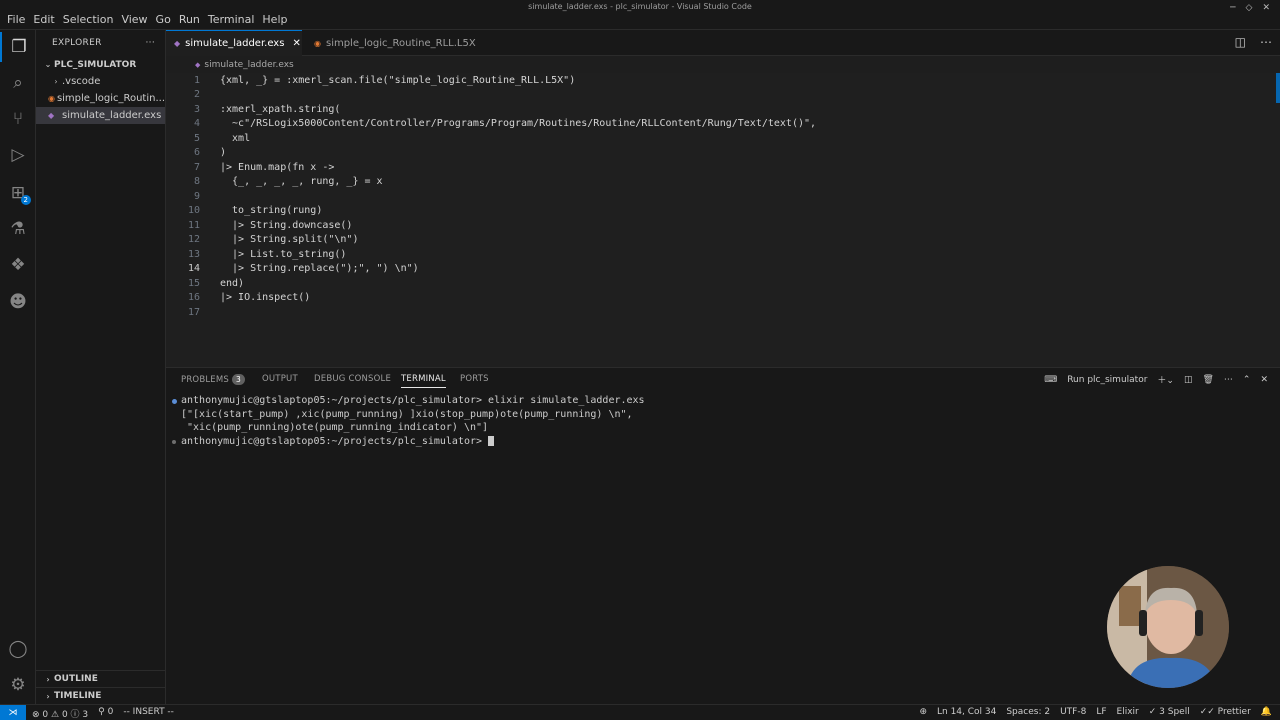  Describe the element at coordinates (150, 43) in the screenshot. I see `more-actions-icon: ···` at that location.